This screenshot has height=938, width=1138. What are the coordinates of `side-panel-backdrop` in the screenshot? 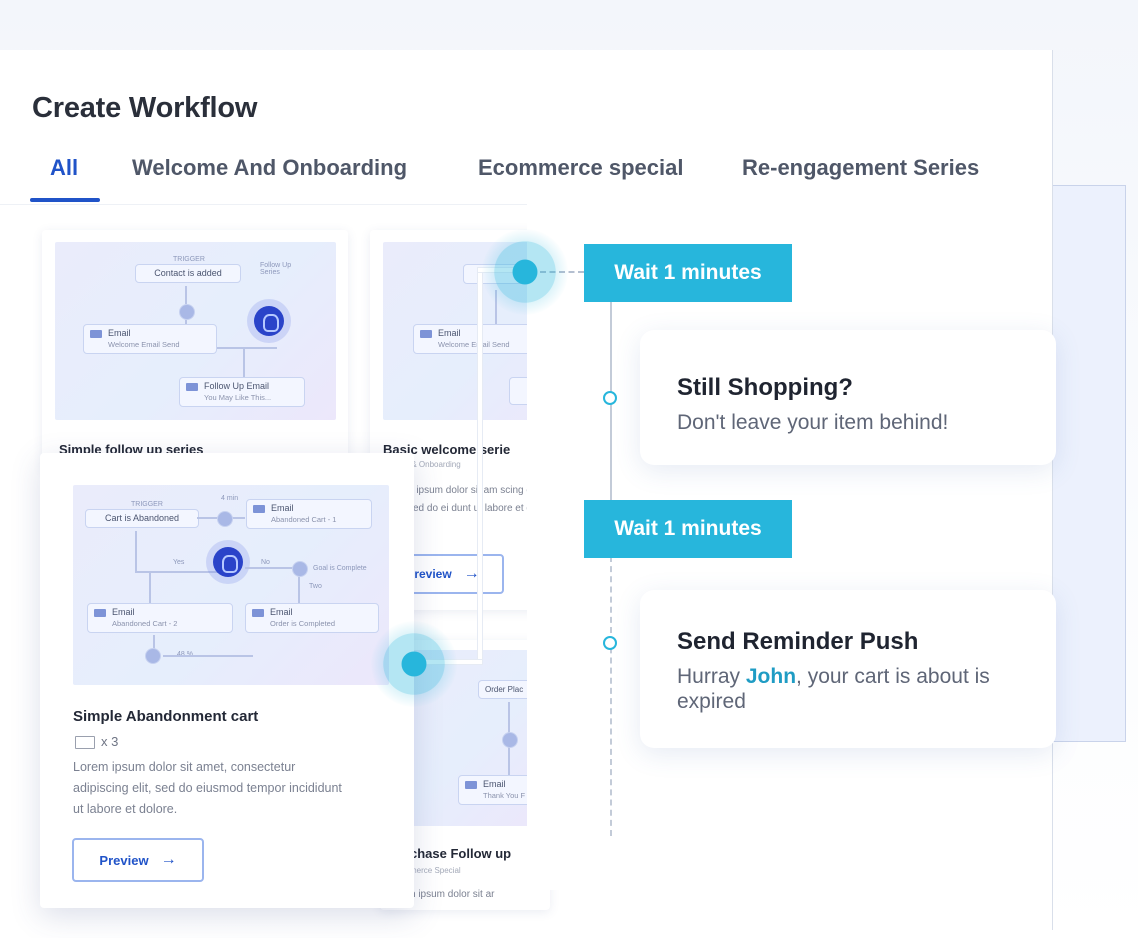 It's located at (1088, 463).